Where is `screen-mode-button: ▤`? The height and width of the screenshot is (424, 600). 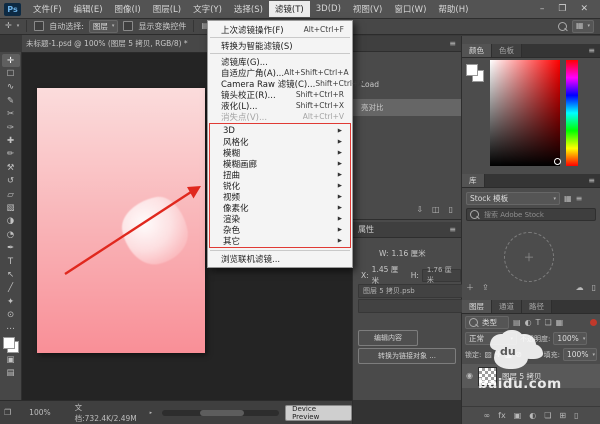
screen-mode-button: ▤ is located at coordinates (11, 373).